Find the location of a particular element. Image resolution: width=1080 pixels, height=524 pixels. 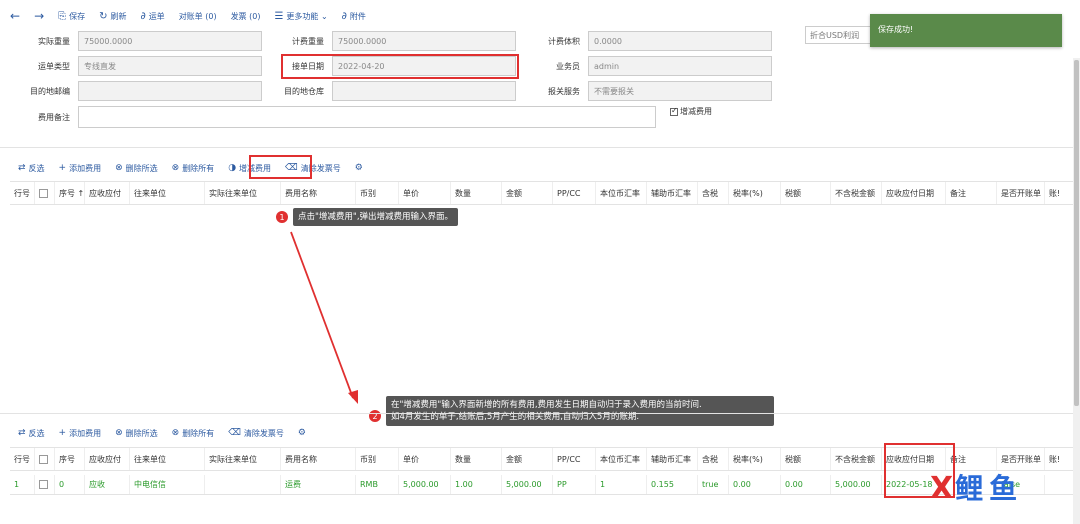

cell-partner: 中电信信 is located at coordinates (167, 484).